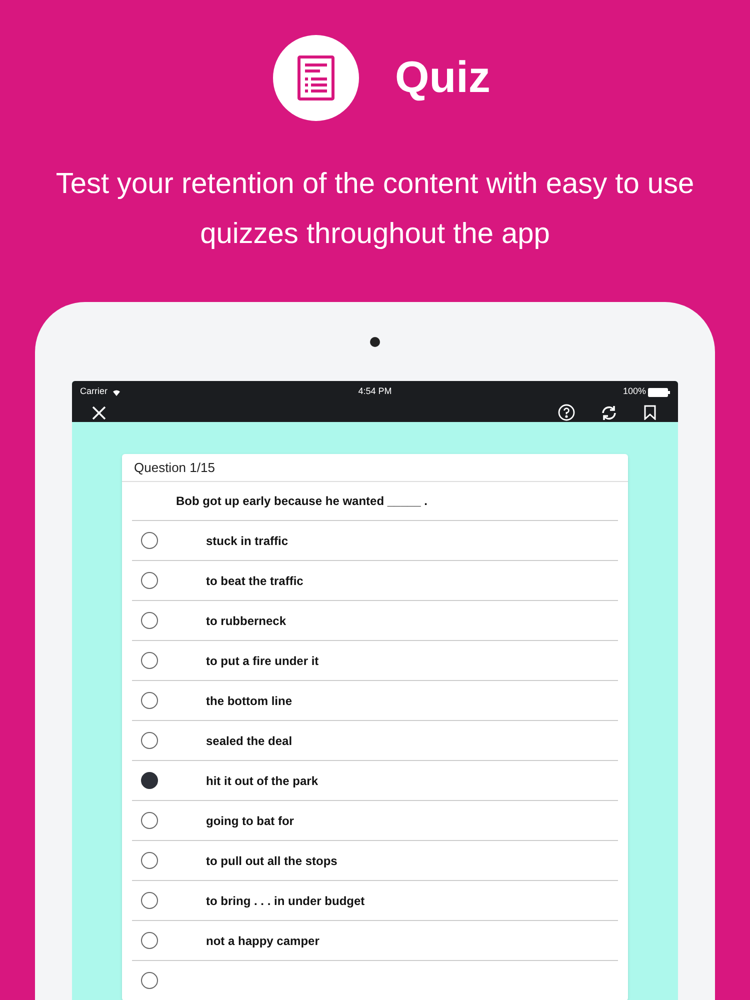 This screenshot has height=1000, width=750. Describe the element at coordinates (375, 391) in the screenshot. I see `clock-label: 4:54 PM` at that location.